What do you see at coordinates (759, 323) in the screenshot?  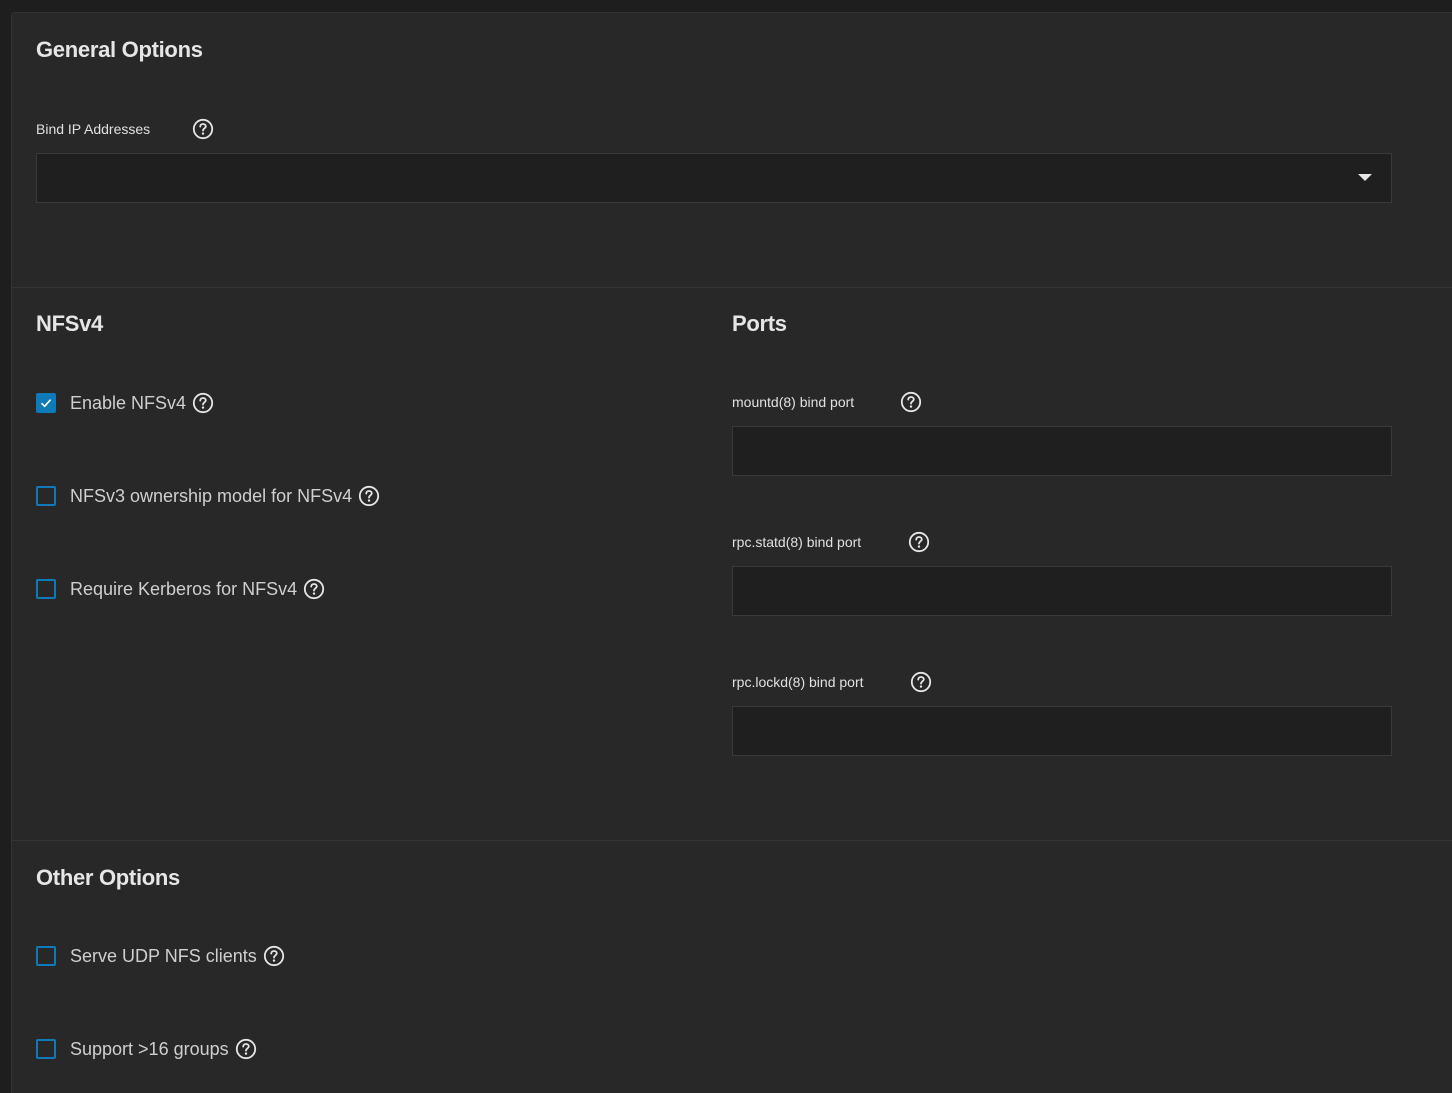 I see `ports-title: Ports` at bounding box center [759, 323].